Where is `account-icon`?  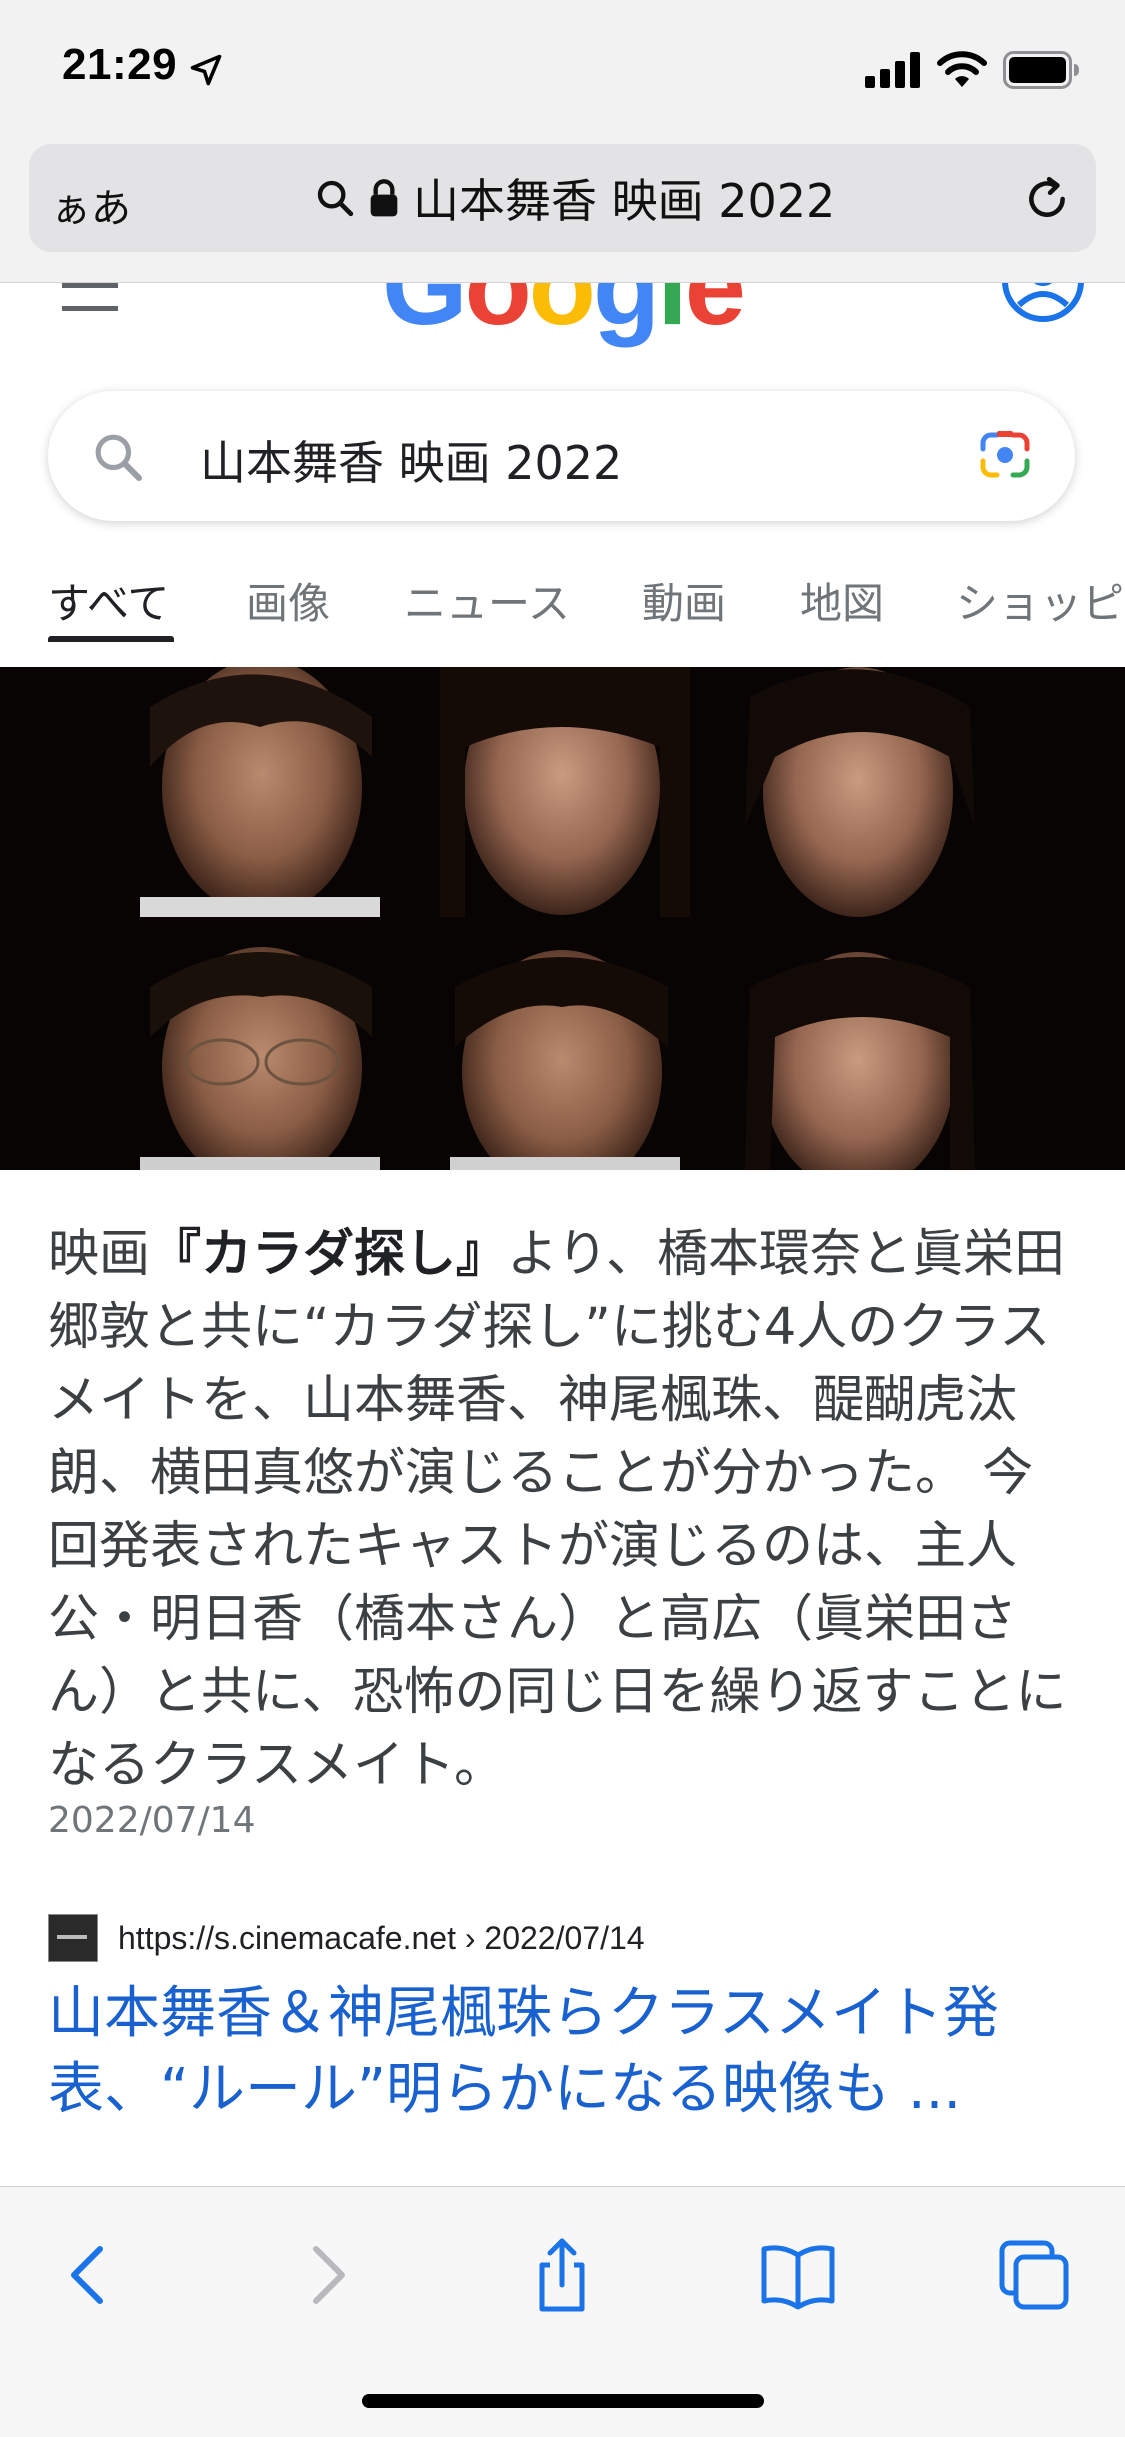
account-icon is located at coordinates (1043, 303).